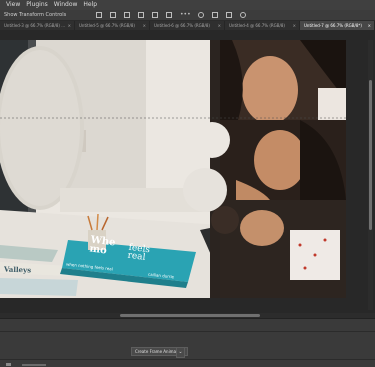 Image resolution: width=375 pixels, height=367 pixels. What do you see at coordinates (17, 269) in the screenshot?
I see `second-book-title: Valleys` at bounding box center [17, 269].